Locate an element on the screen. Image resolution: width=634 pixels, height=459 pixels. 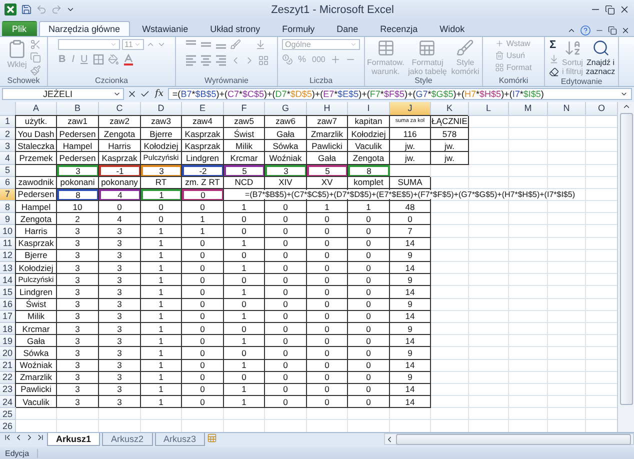
table-cell: Pawlicki is located at coordinates (36, 390).